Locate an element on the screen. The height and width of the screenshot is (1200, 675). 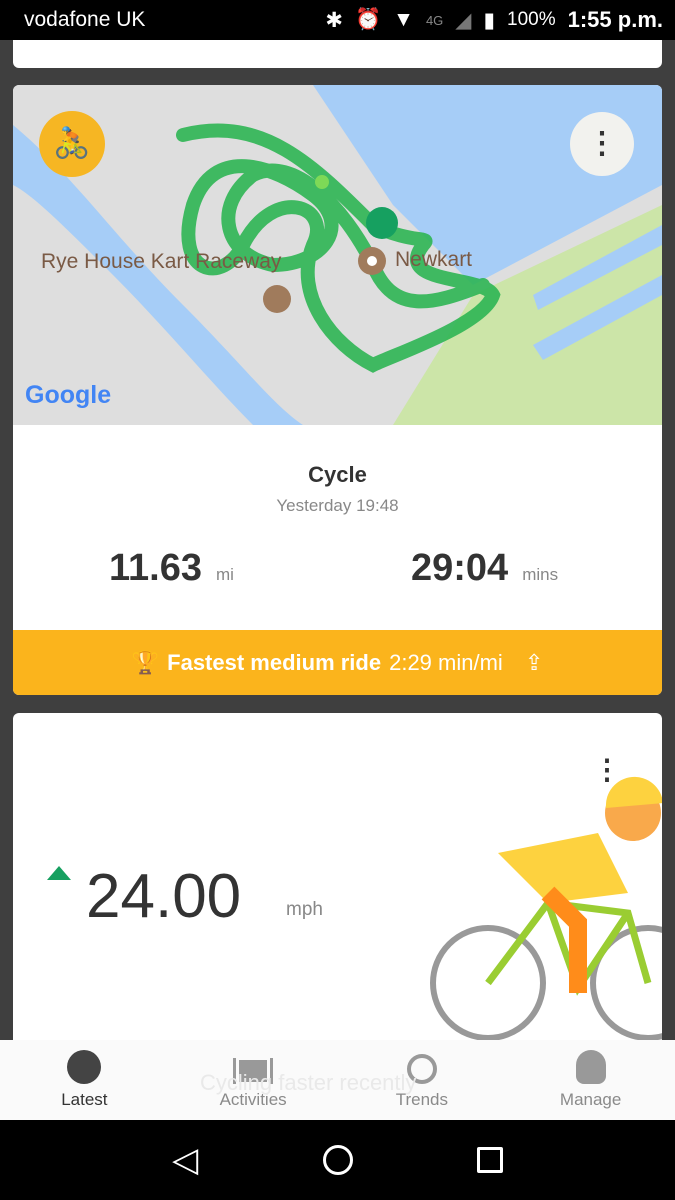
tab-activities: Activities is located at coordinates (253, 1080).